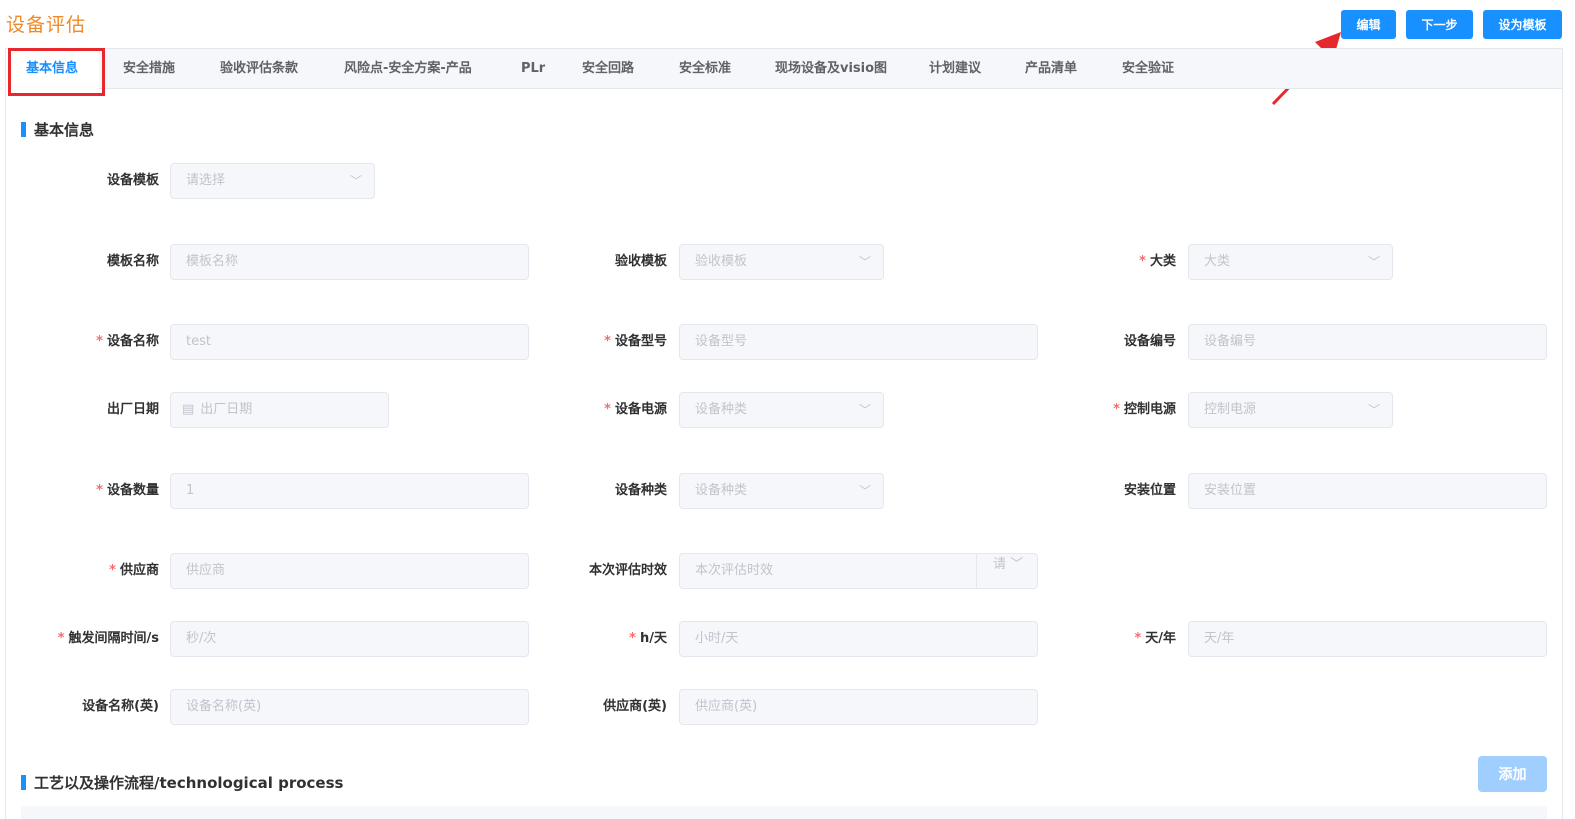 The image size is (1575, 819). Describe the element at coordinates (640, 261) in the screenshot. I see `acceptance-template-label: 验收模板` at that location.